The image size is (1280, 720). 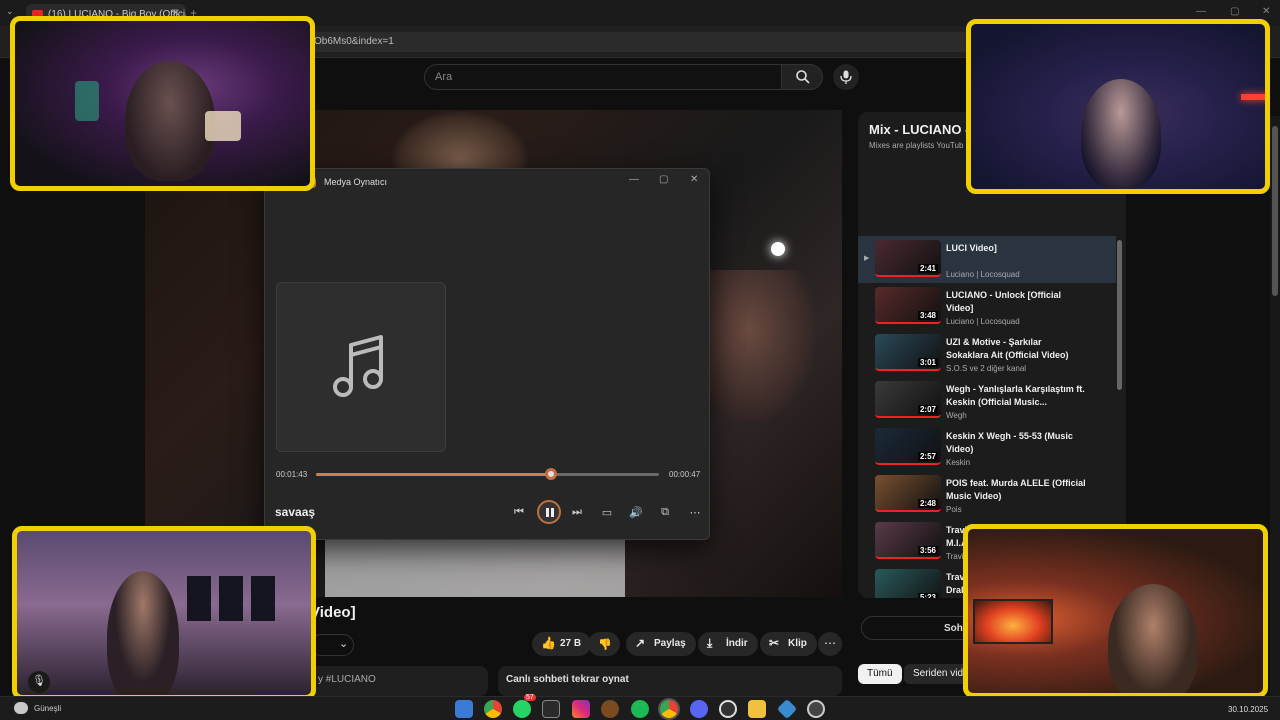 I want to click on clip-button: ✂ Klip, so click(x=788, y=644).